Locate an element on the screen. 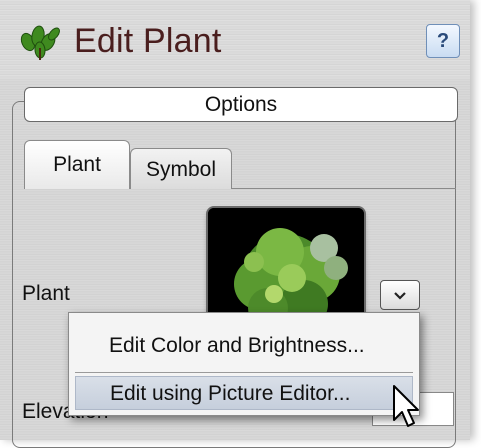 Image resolution: width=481 pixels, height=448 pixels. plant-field-label: Plant is located at coordinates (46, 293).